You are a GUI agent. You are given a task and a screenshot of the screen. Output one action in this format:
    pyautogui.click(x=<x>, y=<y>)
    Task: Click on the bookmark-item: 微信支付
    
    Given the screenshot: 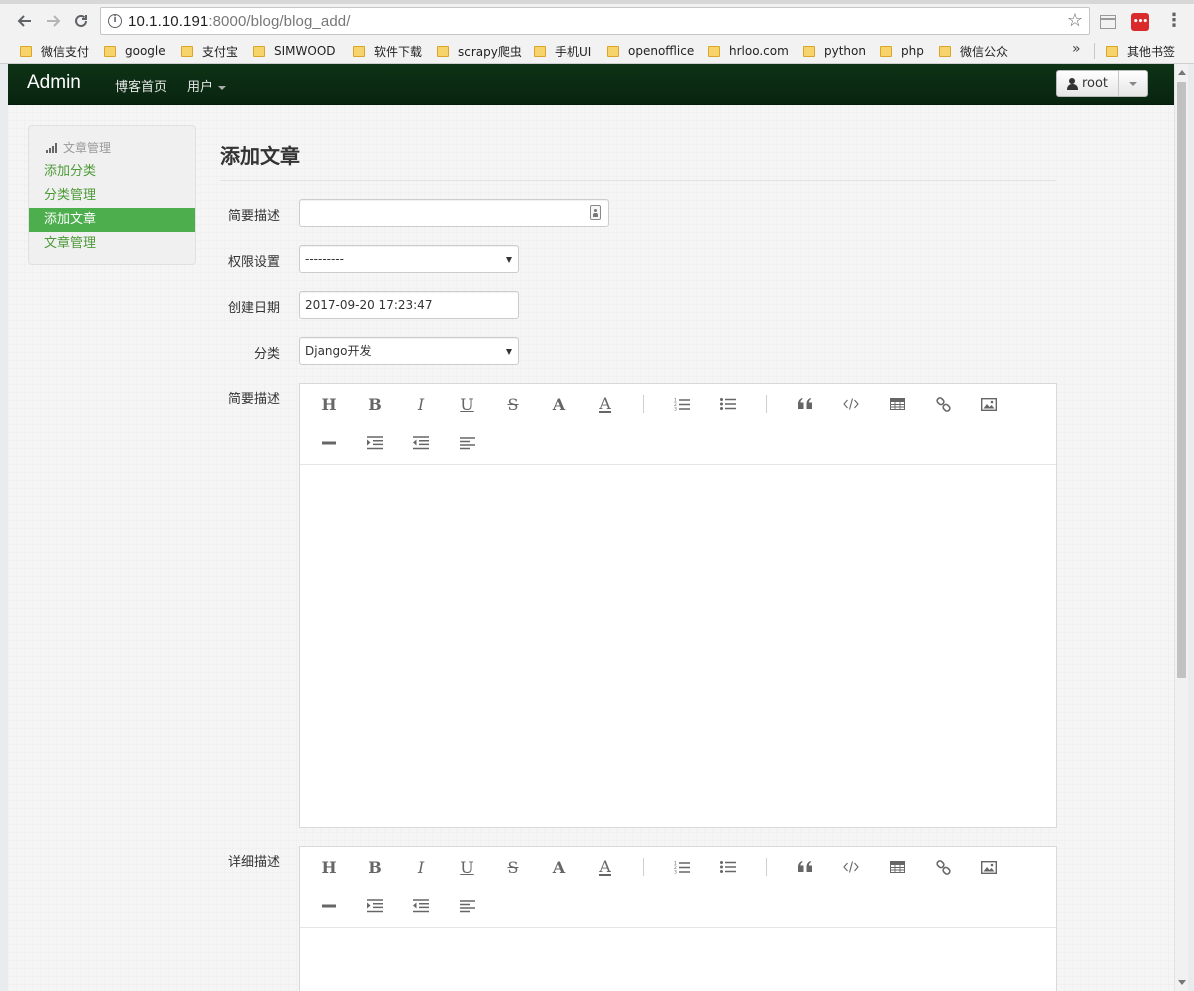 What is the action you would take?
    pyautogui.click(x=54, y=51)
    